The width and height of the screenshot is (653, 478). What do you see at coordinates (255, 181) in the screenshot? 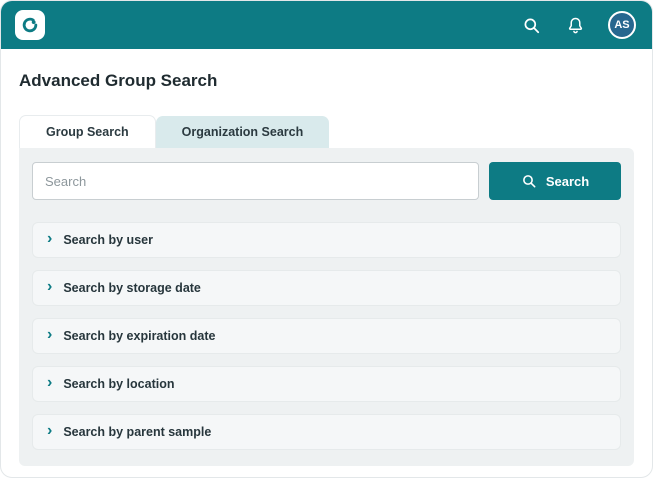
I see `search-input` at bounding box center [255, 181].